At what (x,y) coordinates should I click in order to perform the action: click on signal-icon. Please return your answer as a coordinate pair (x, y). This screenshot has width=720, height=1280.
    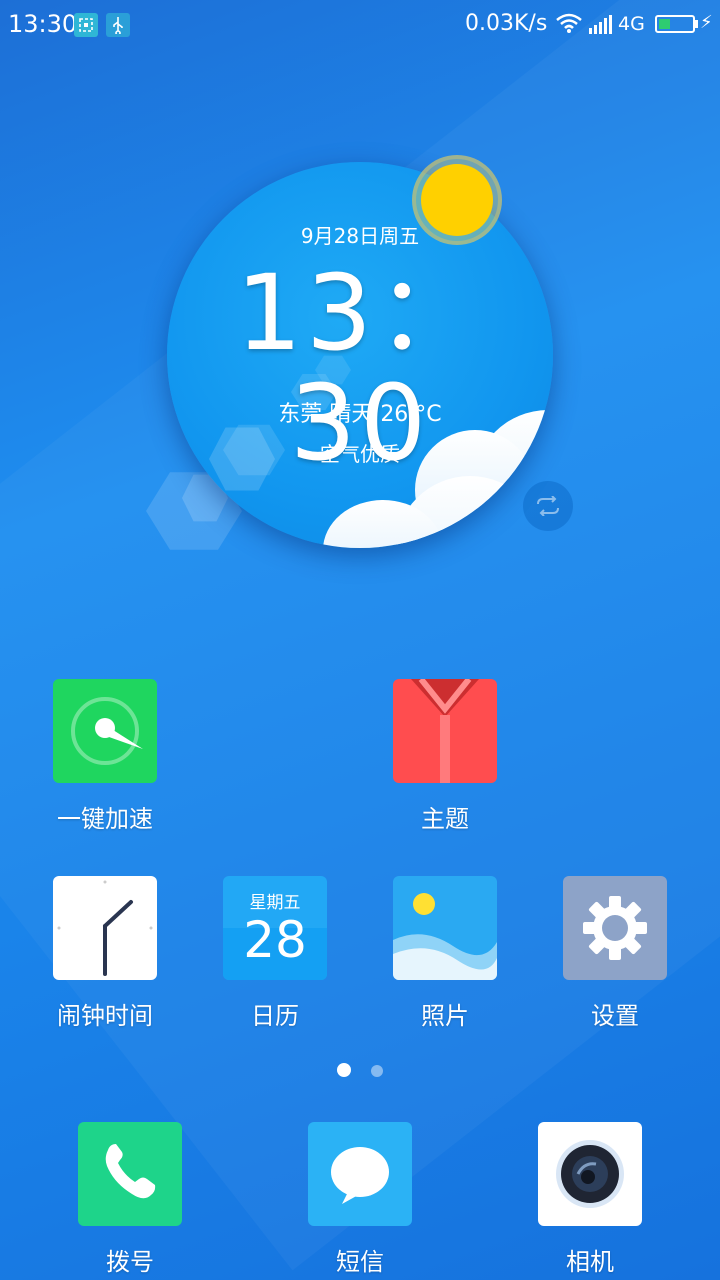
    Looking at the image, I should click on (601, 27).